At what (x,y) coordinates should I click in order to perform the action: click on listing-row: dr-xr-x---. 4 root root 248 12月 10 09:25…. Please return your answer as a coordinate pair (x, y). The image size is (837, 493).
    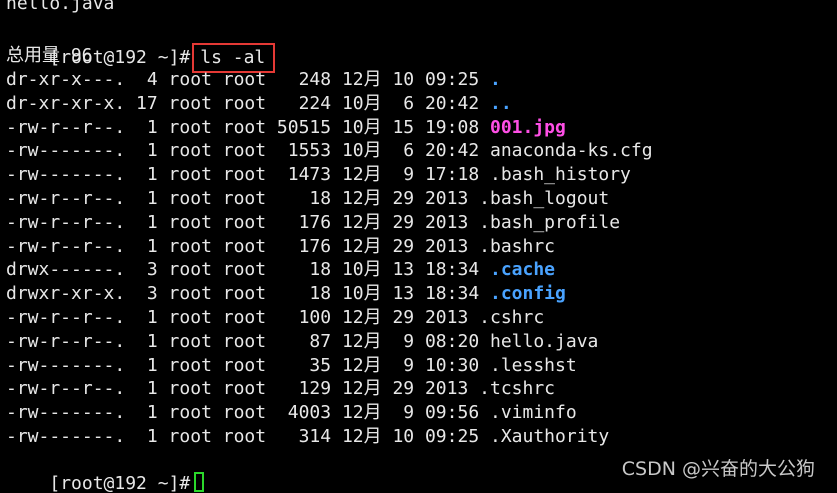
    Looking at the image, I should click on (253, 80).